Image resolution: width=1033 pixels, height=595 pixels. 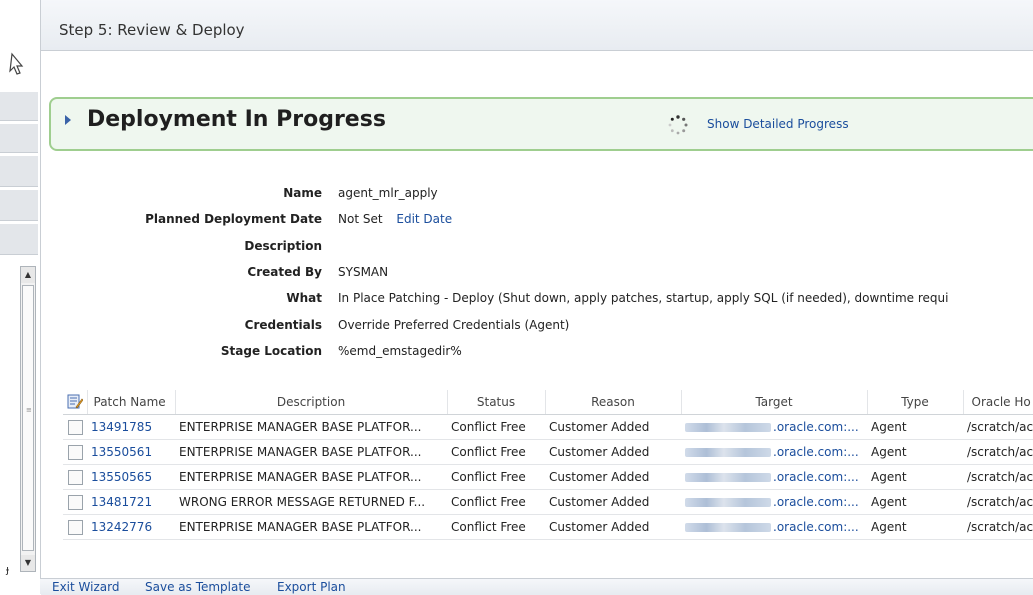 What do you see at coordinates (131, 402) in the screenshot?
I see `column-header-patch-name: Patch Name` at bounding box center [131, 402].